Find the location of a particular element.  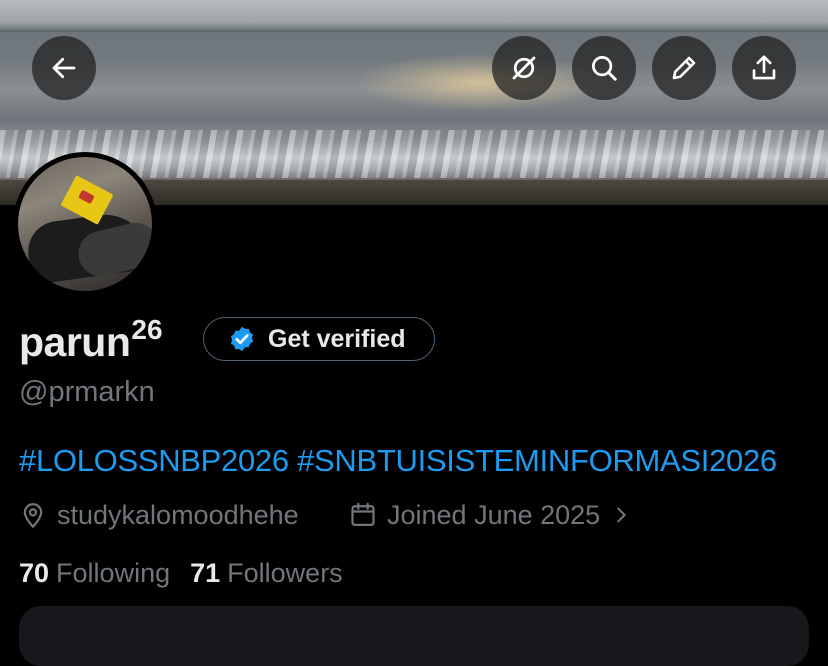

profile-avatar is located at coordinates (85, 224).